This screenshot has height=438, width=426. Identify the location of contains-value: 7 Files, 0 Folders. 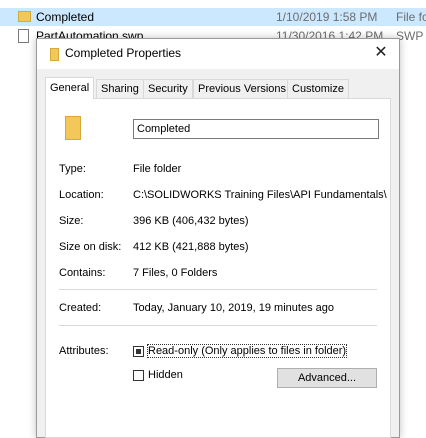
(175, 273).